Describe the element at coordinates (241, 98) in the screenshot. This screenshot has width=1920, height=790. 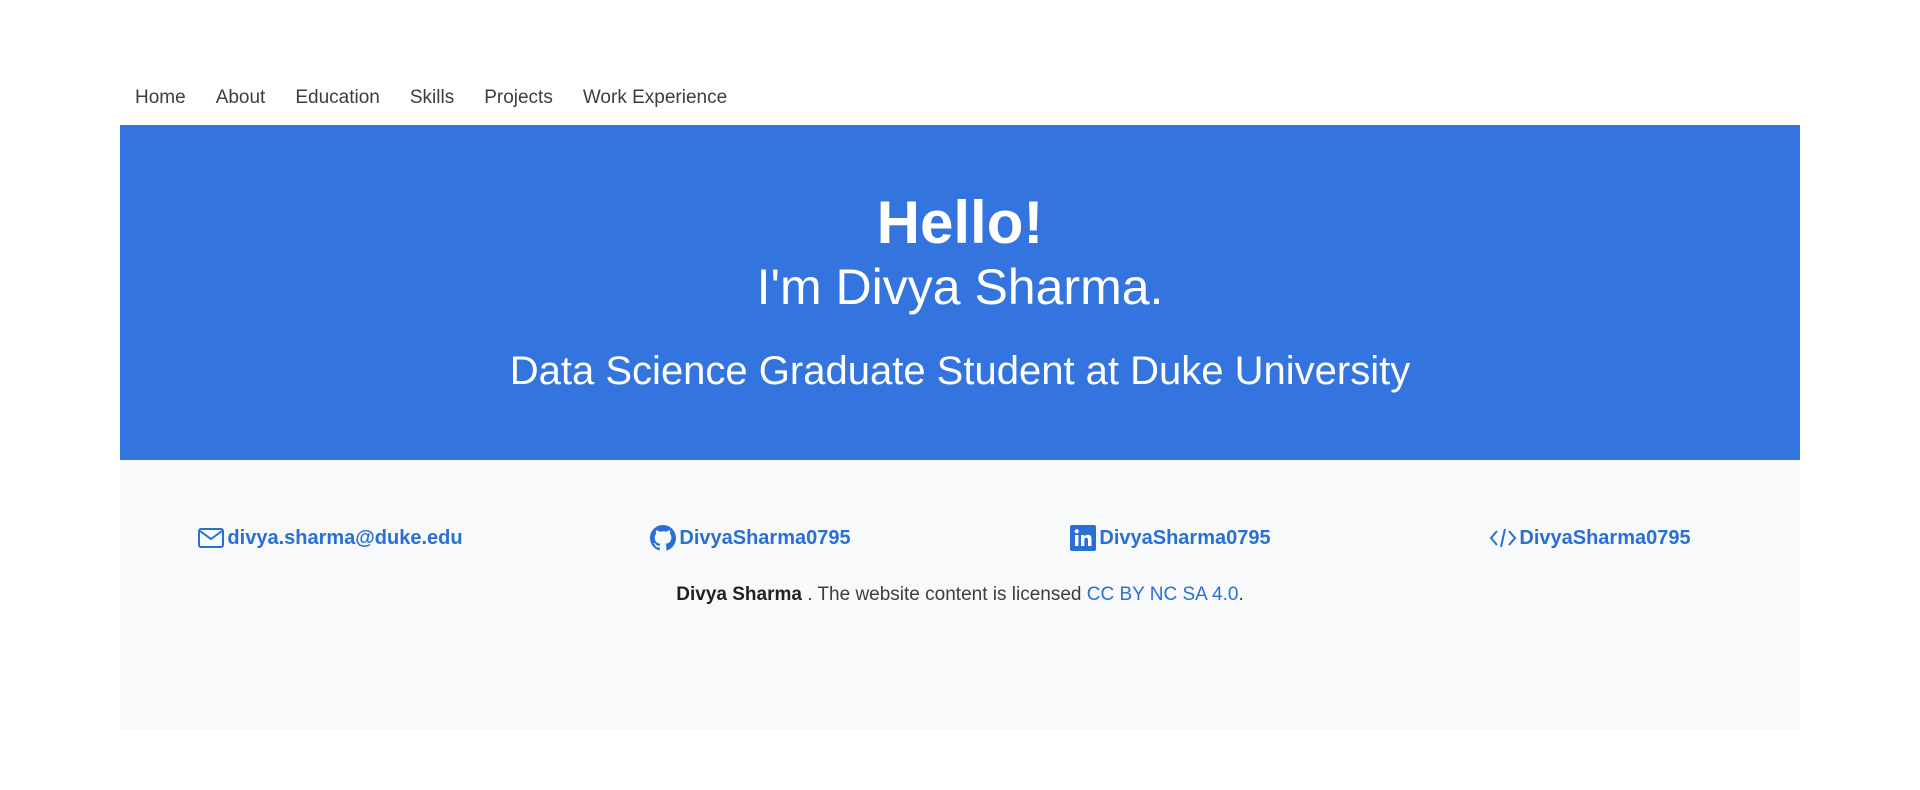
I see `nav-item-about: About` at that location.